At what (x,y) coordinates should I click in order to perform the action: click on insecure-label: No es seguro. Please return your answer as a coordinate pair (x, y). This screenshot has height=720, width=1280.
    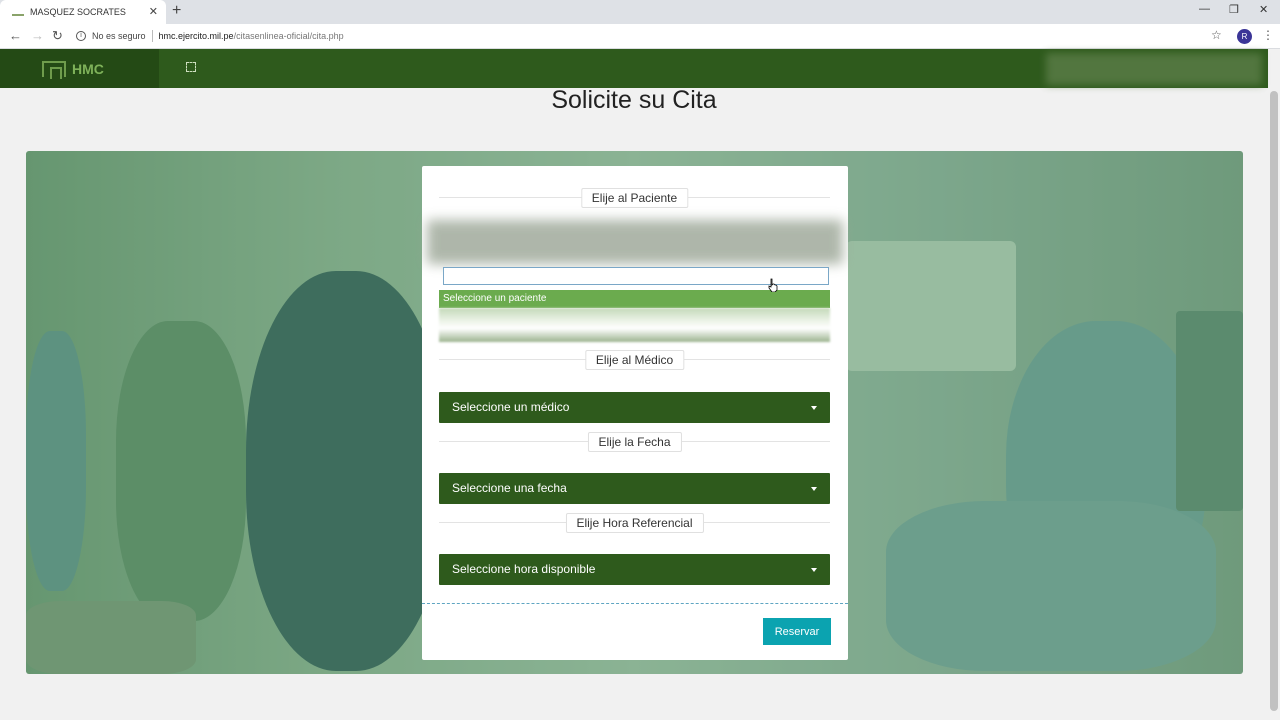
    Looking at the image, I should click on (119, 36).